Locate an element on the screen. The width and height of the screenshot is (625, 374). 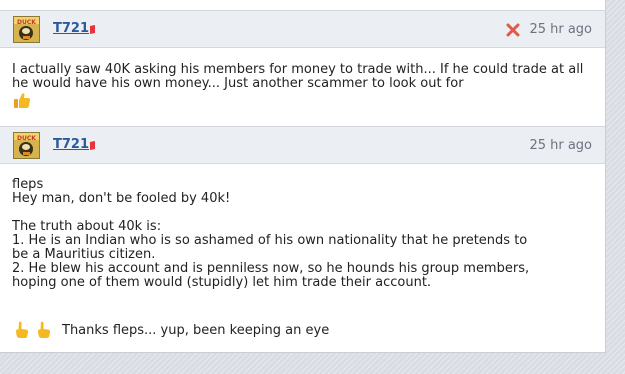
post-line: be a Mauritius citizen. is located at coordinates (84, 254).